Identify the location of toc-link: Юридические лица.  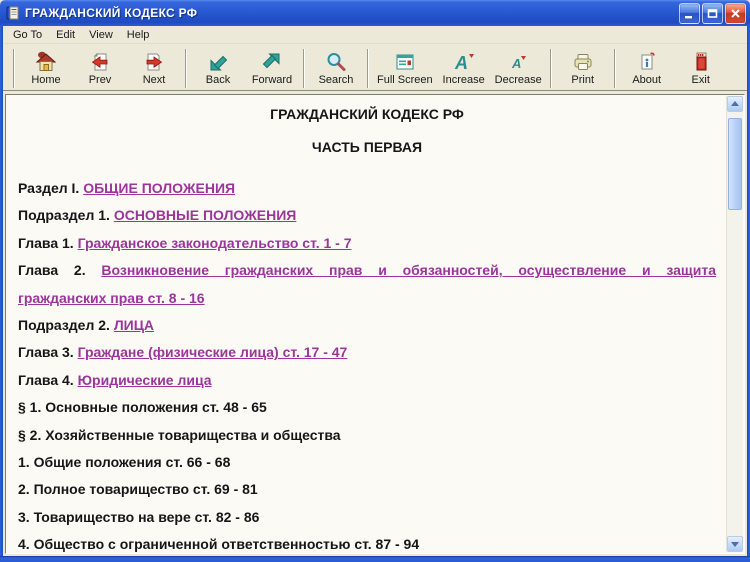
(145, 380).